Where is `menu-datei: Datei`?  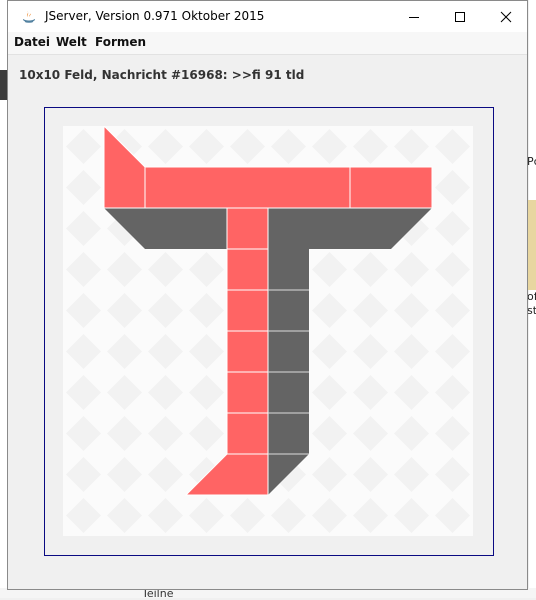
menu-datei: Datei is located at coordinates (32, 42).